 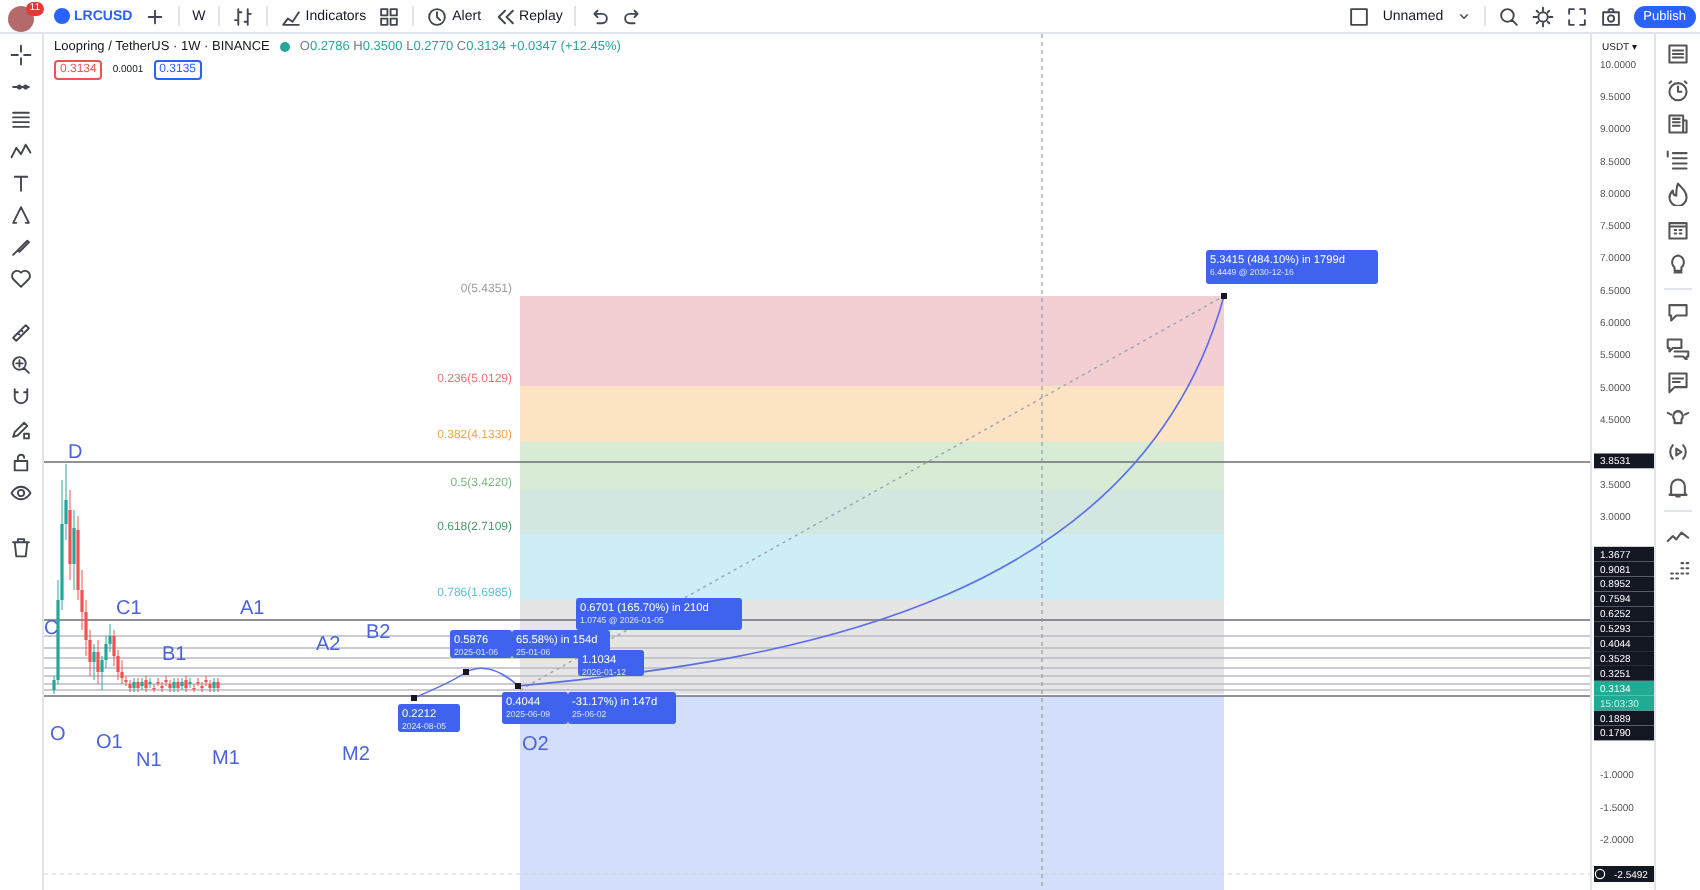 What do you see at coordinates (378, 633) in the screenshot?
I see `wave-label: B2` at bounding box center [378, 633].